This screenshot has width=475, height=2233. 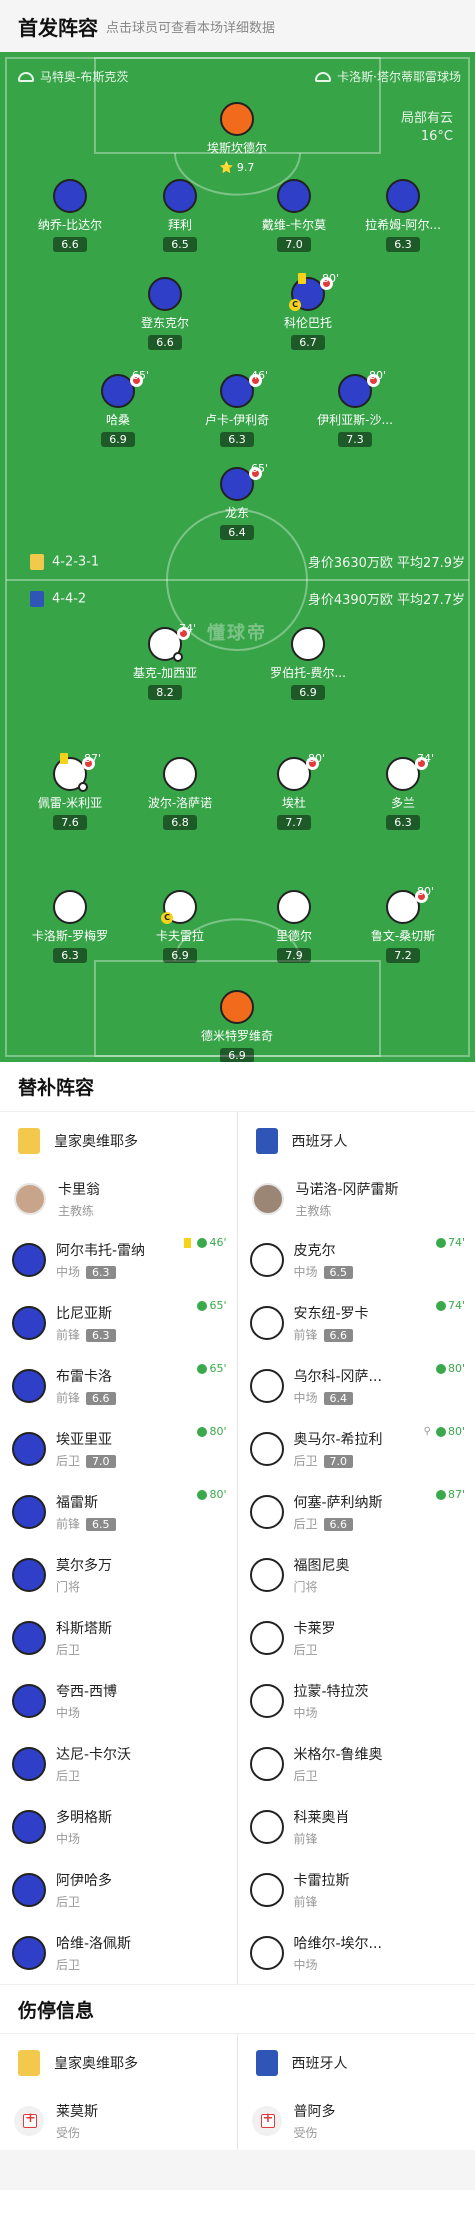 I want to click on injured-player-name: 莱莫斯, so click(x=77, y=2112).